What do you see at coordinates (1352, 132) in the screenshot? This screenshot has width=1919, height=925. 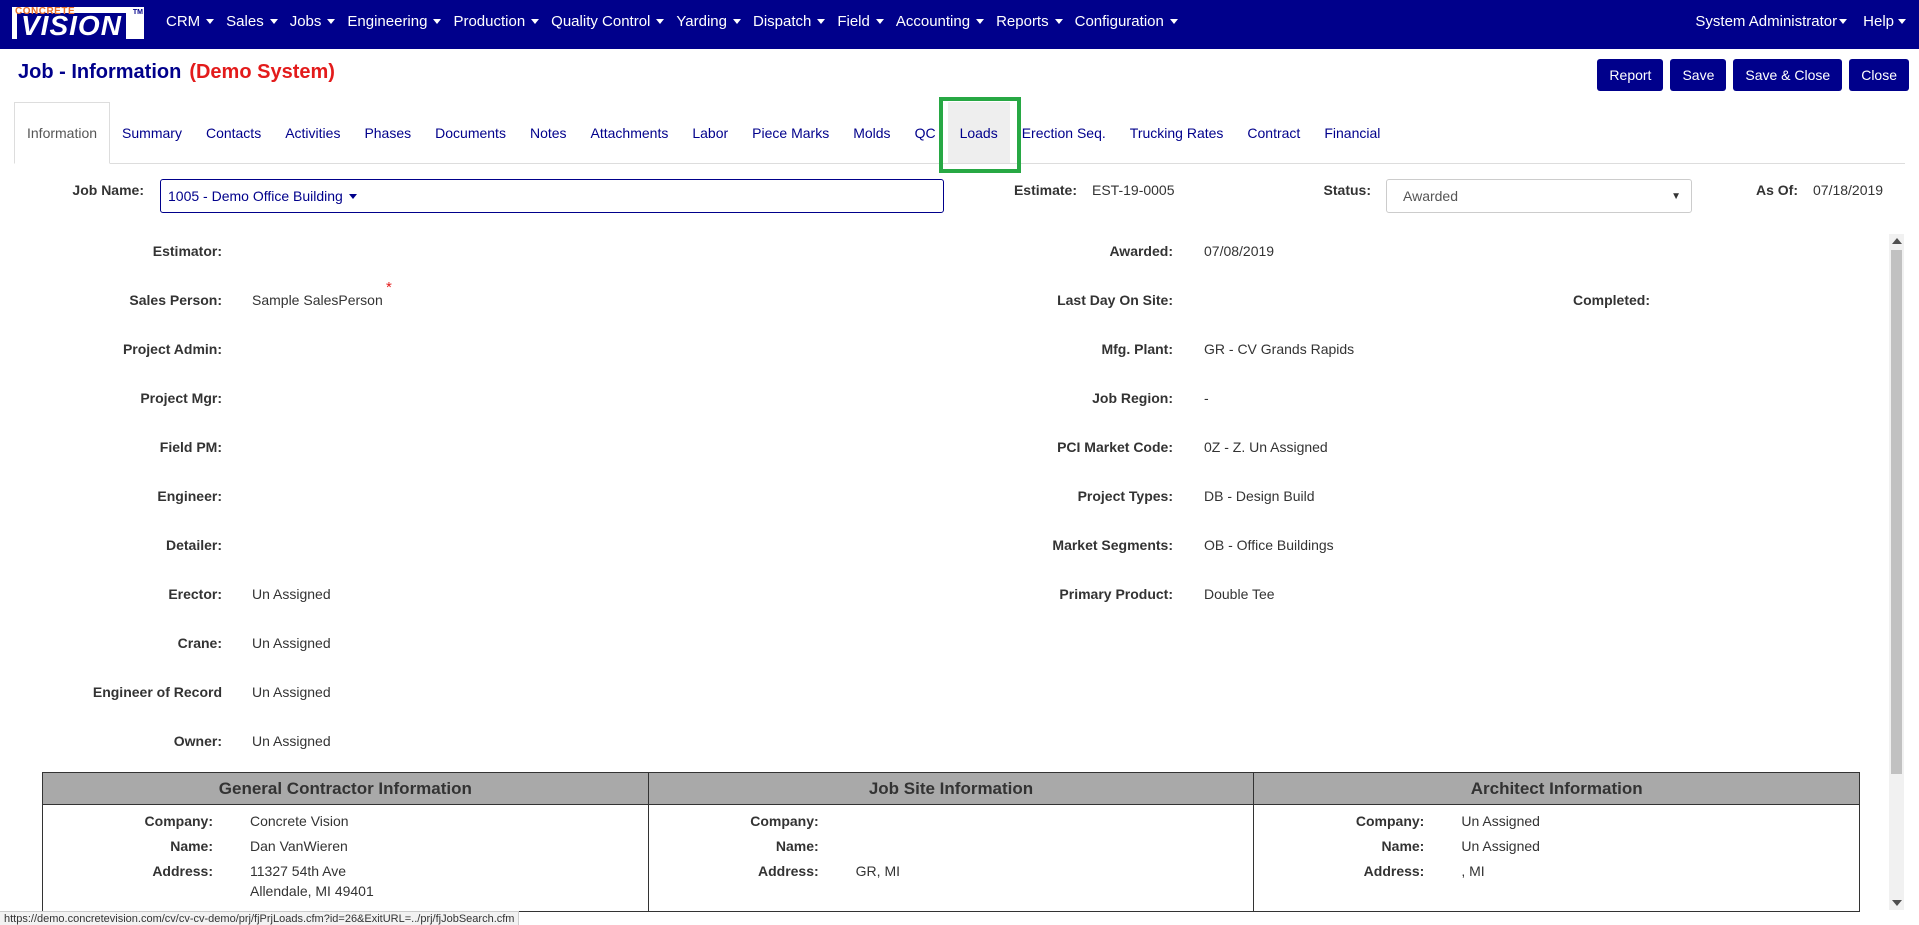 I see `tab-financial: Financial` at bounding box center [1352, 132].